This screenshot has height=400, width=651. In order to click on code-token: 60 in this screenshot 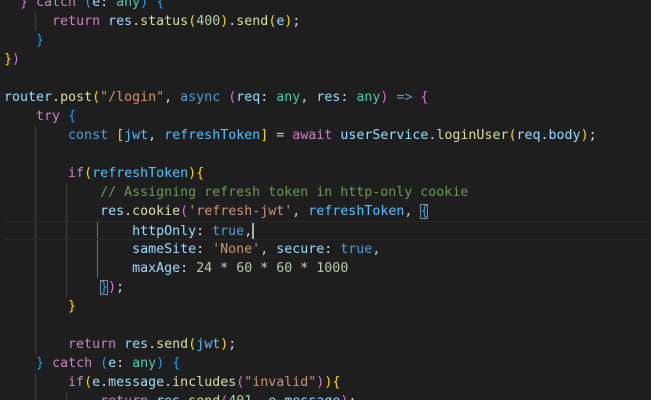, I will do `click(284, 268)`.